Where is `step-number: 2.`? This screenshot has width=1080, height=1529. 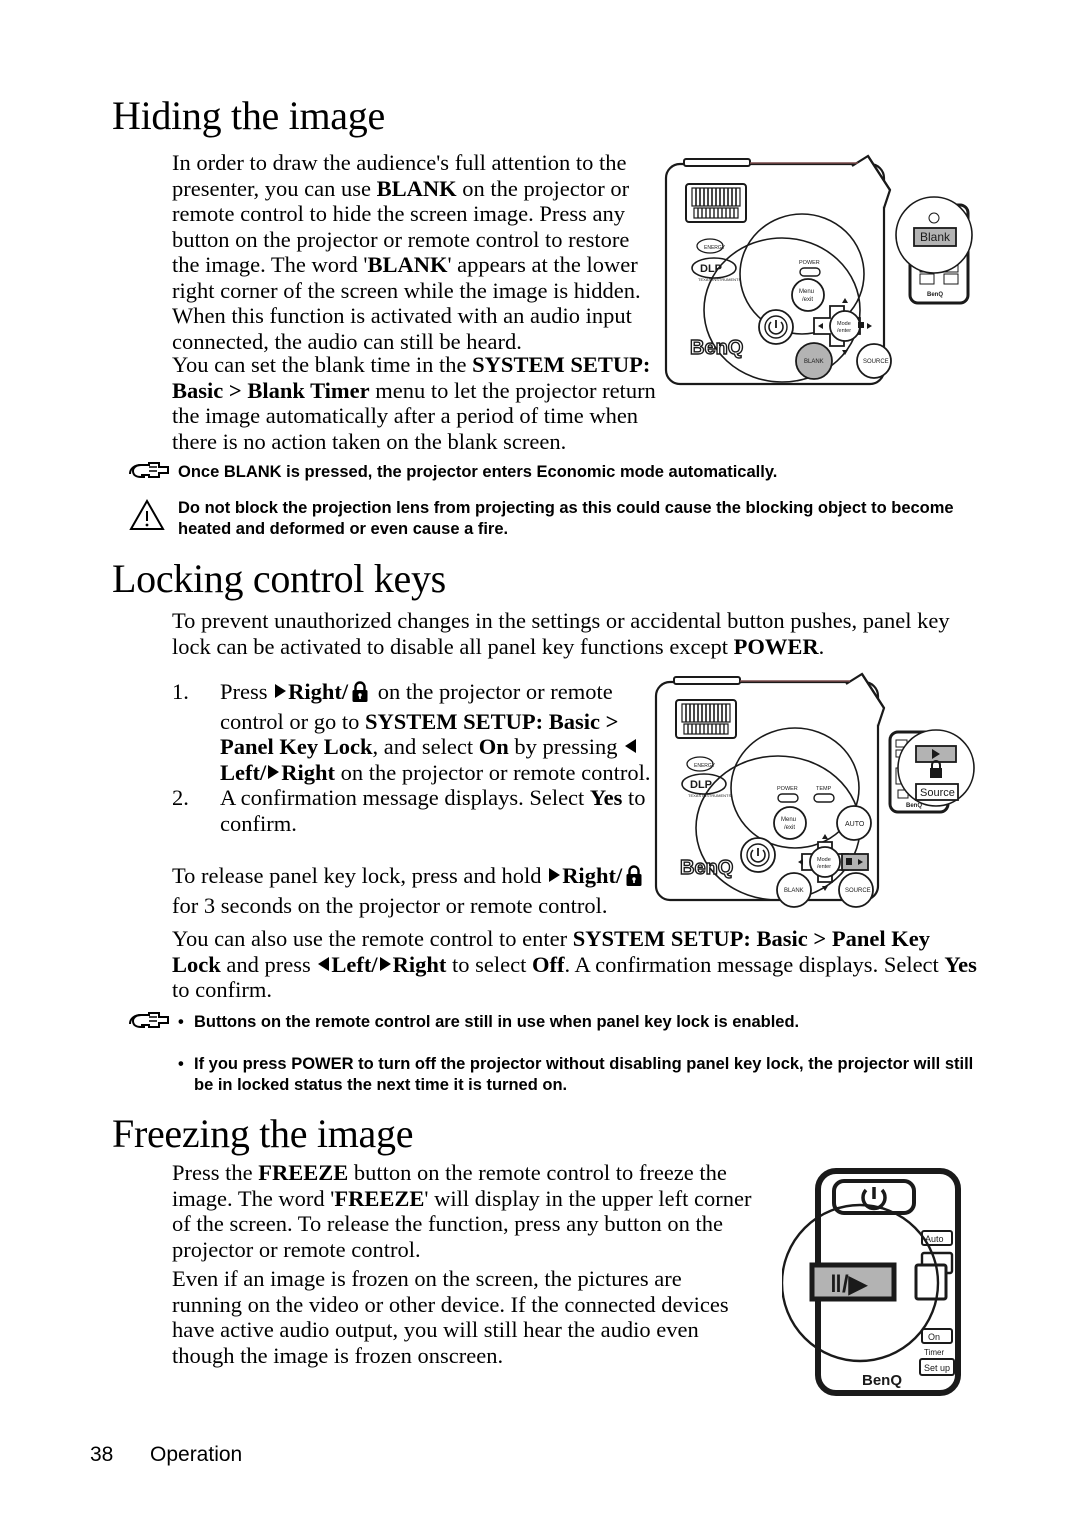 step-number: 2. is located at coordinates (180, 797).